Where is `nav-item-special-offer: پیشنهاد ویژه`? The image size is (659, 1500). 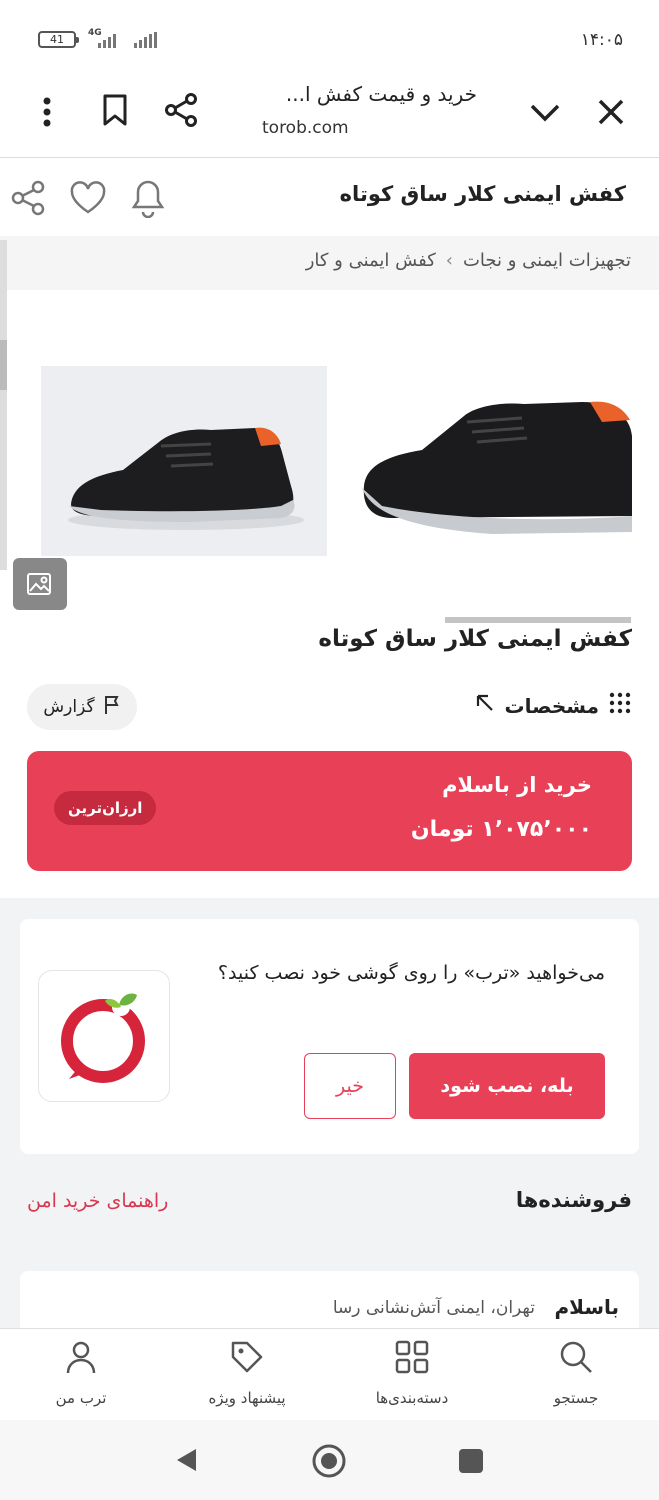 nav-item-special-offer: پیشنهاد ویژه is located at coordinates (247, 1373).